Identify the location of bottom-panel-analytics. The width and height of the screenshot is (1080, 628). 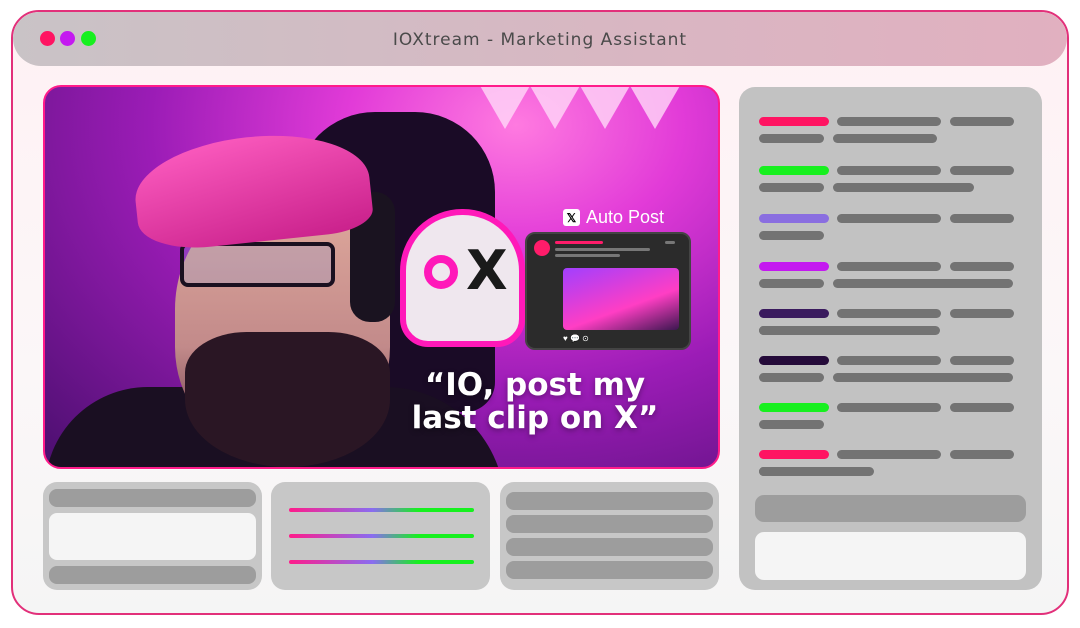
(380, 536).